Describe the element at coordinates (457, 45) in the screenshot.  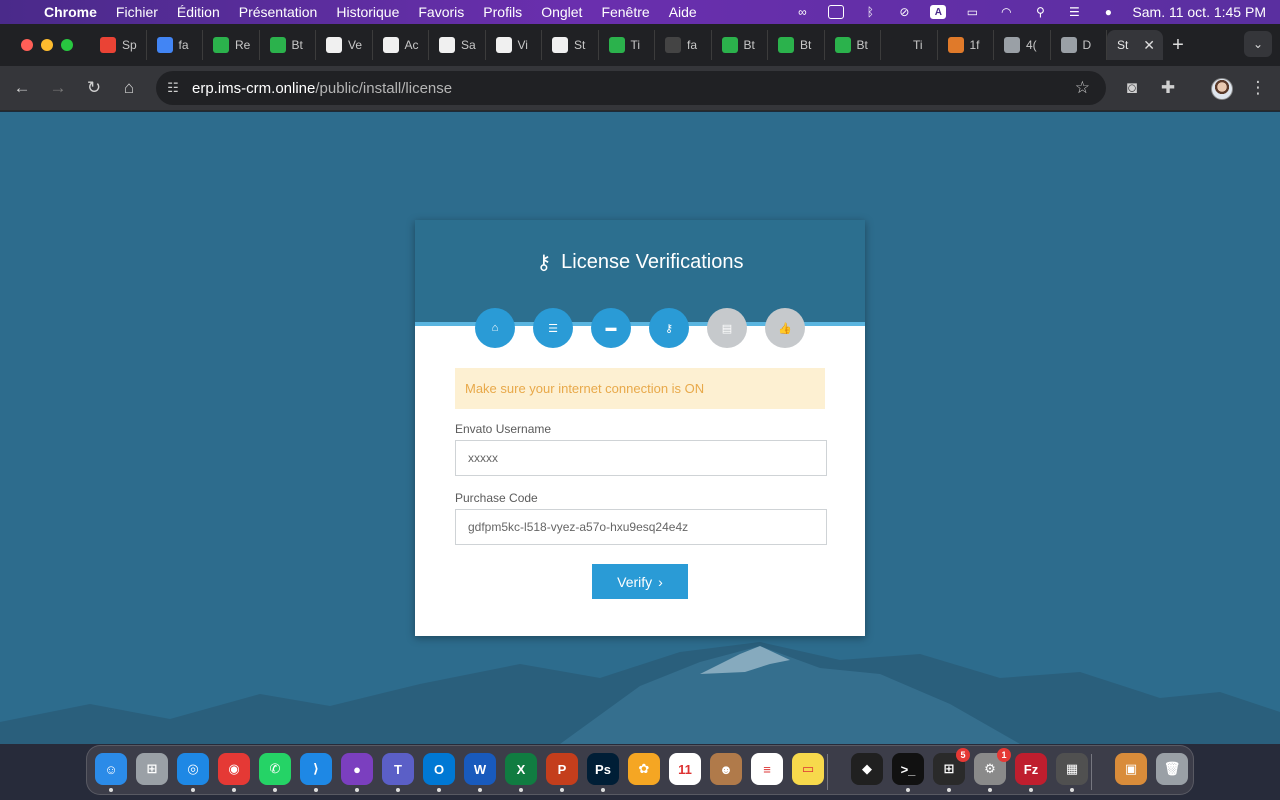
I see `browser-tab: Sa` at that location.